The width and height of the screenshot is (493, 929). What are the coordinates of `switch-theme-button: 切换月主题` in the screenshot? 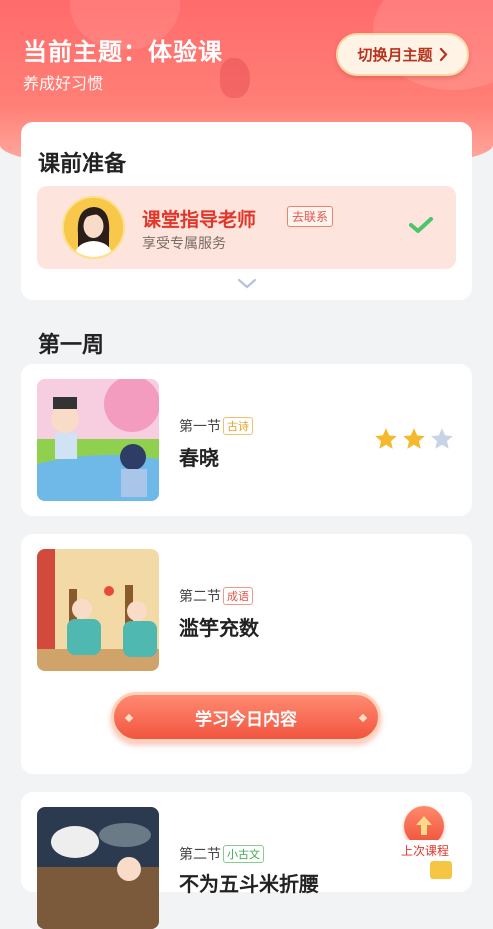 It's located at (402, 54).